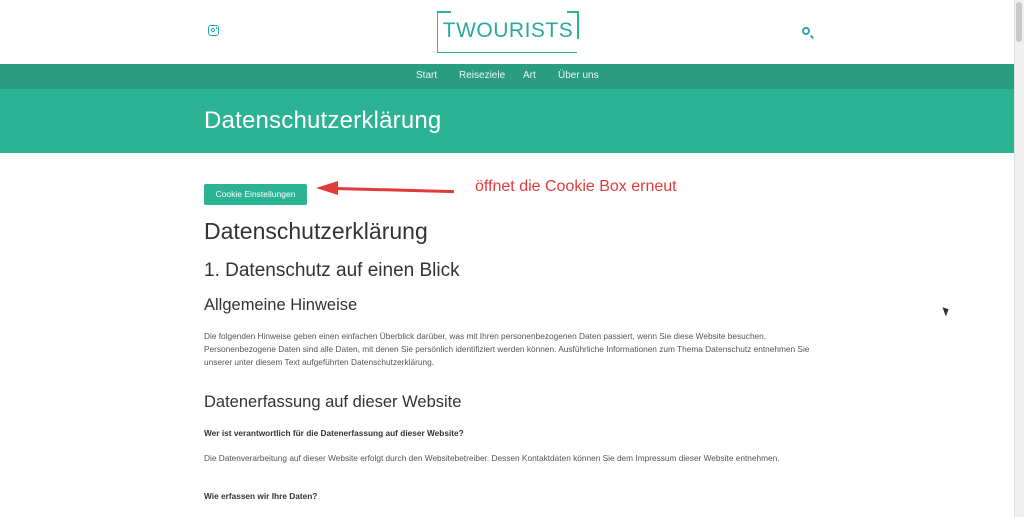 The height and width of the screenshot is (517, 1024). I want to click on scrollbar, so click(1019, 258).